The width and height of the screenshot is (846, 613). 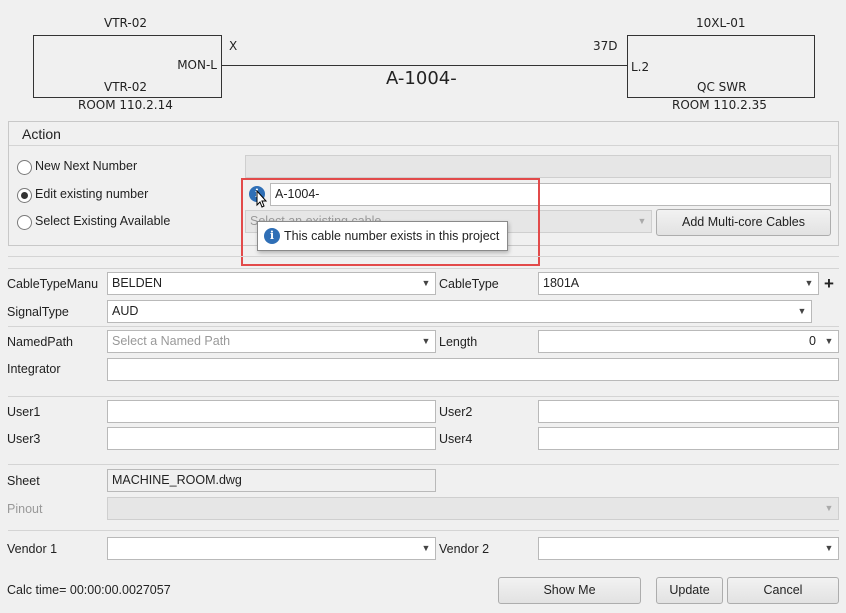 What do you see at coordinates (32, 549) in the screenshot?
I see `vendor1-label: Vendor 1` at bounding box center [32, 549].